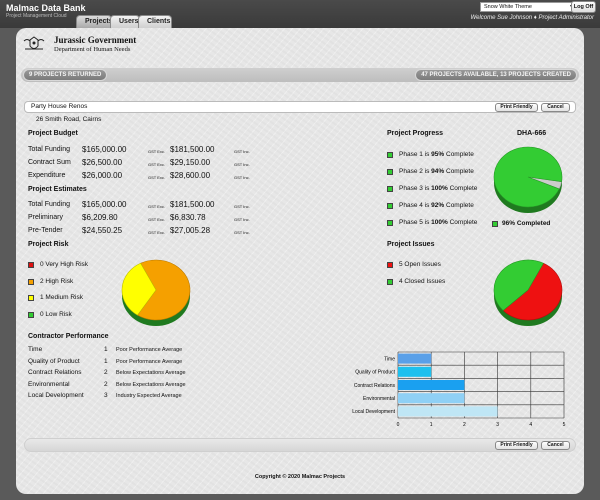  I want to click on x-tick-label: 2, so click(464, 425).